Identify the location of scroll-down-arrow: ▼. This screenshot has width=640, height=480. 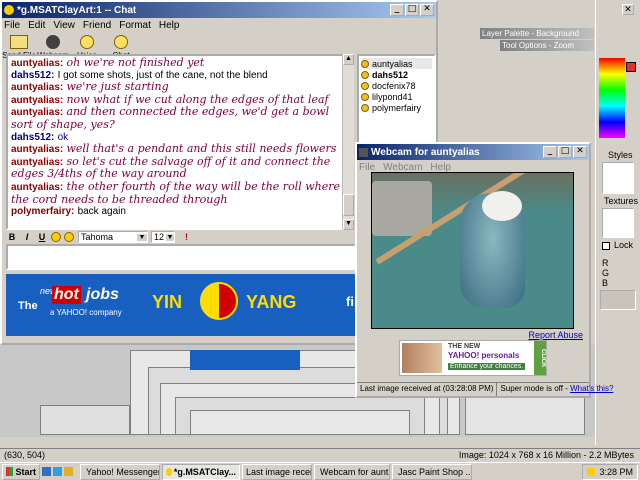
(348, 224).